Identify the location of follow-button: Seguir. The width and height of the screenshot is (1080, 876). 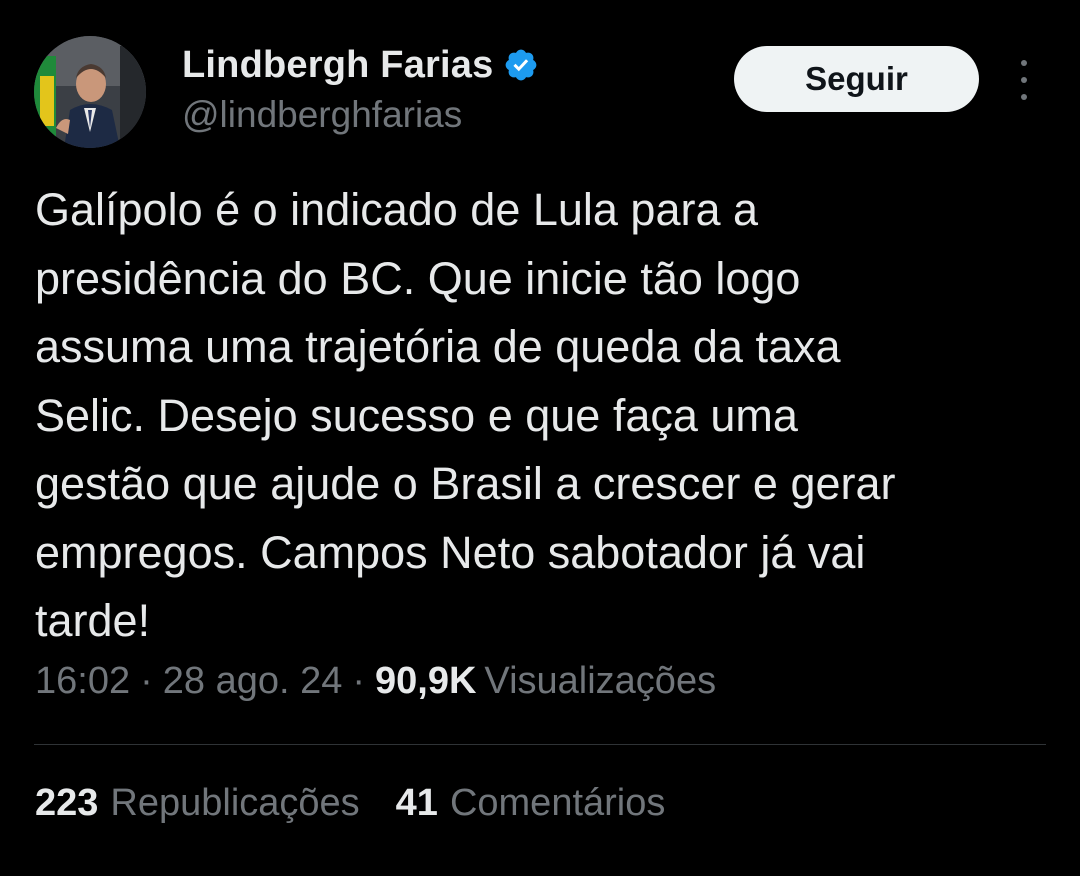
(856, 79).